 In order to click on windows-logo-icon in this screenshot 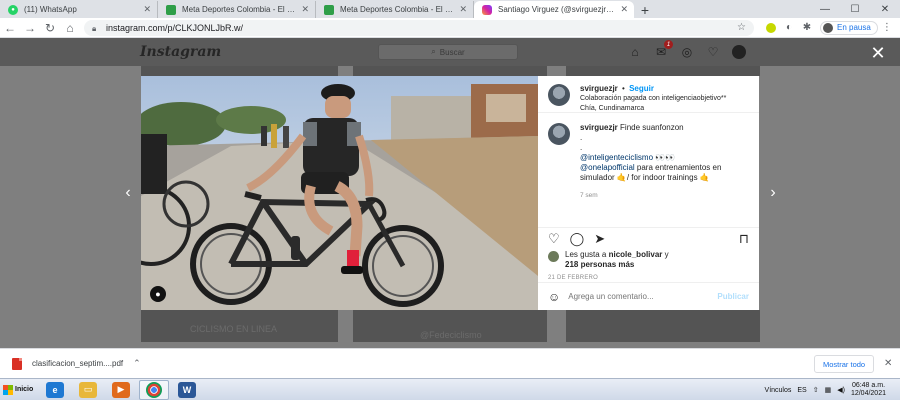, I will do `click(8, 389)`.